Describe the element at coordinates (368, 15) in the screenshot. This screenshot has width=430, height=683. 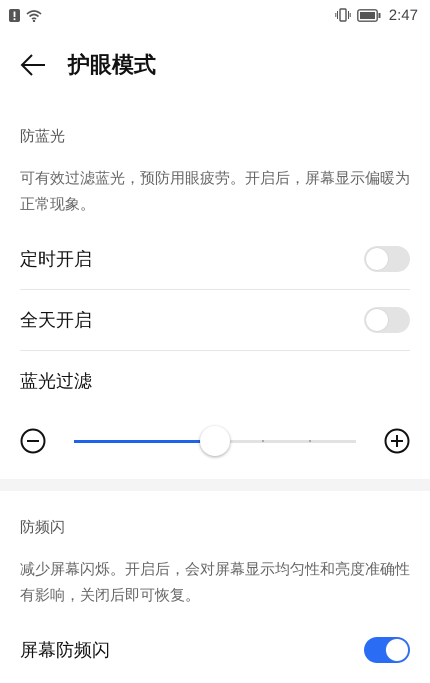
I see `battery-icon` at that location.